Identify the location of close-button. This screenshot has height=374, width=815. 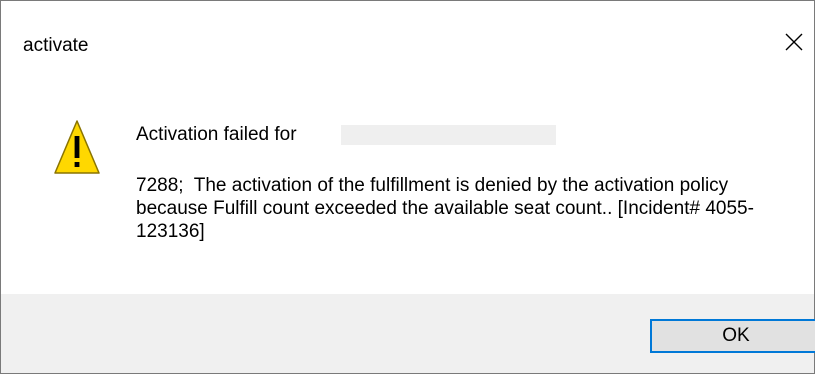
(793, 42).